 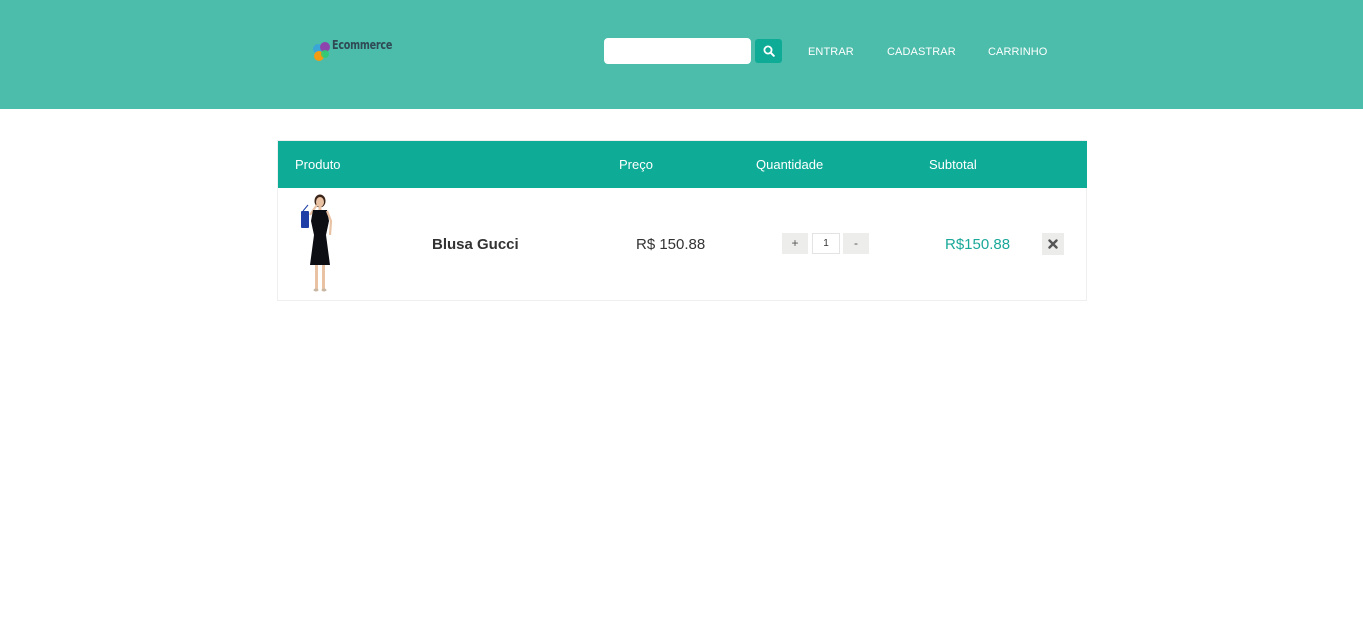 I want to click on logo: Ecommerce, so click(x=355, y=53).